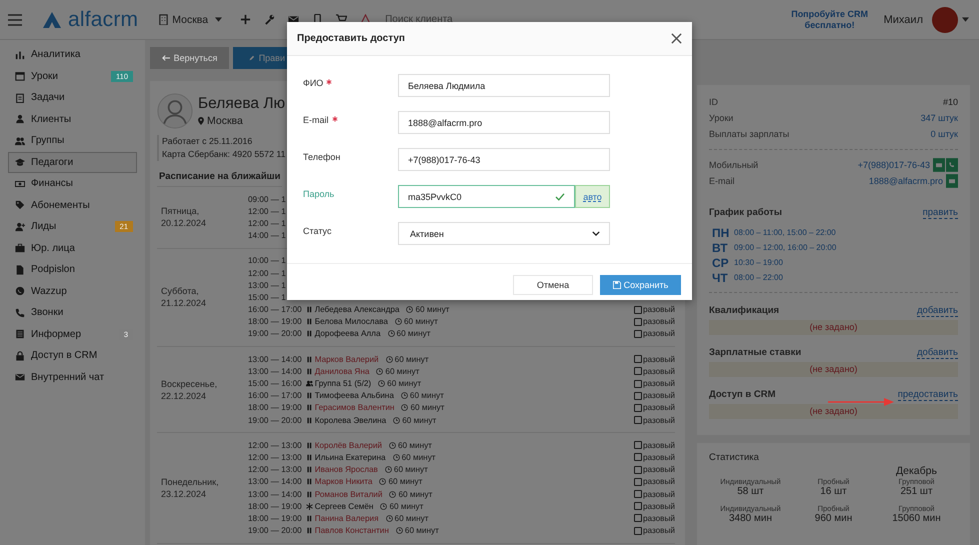  I want to click on sidebar-item: Юр. лица, so click(72, 248).